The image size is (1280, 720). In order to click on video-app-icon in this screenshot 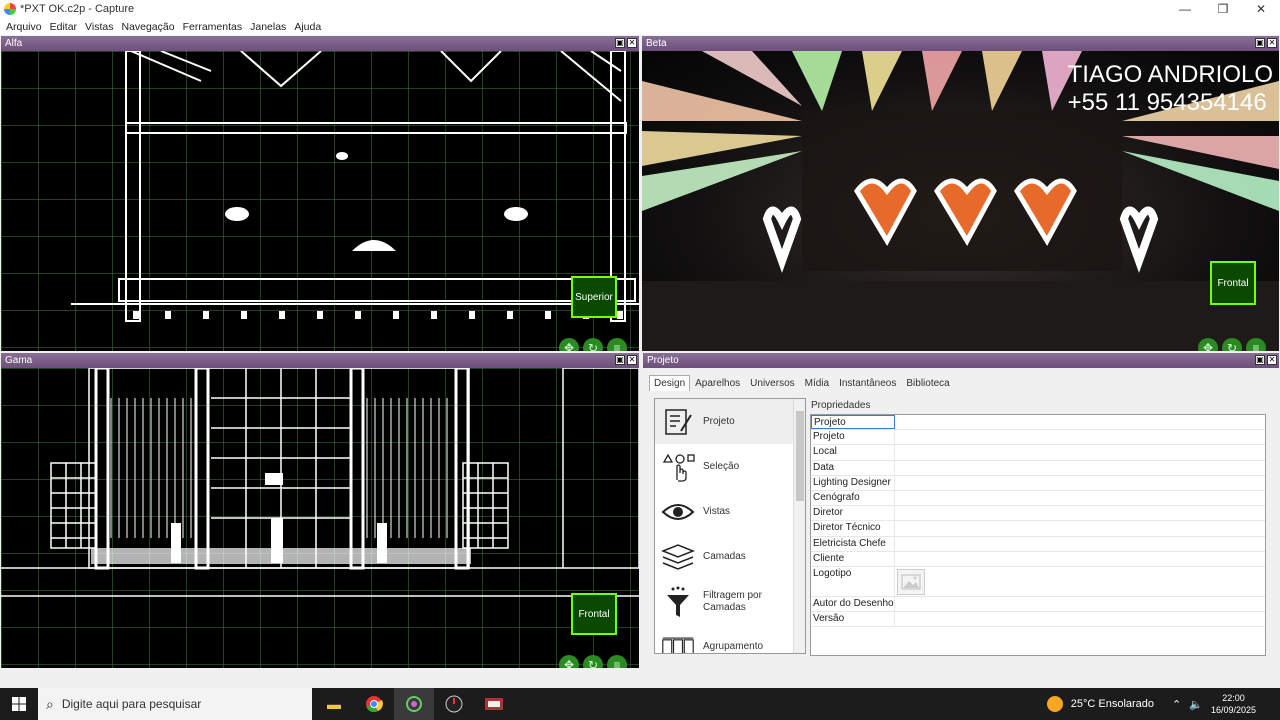, I will do `click(494, 704)`.